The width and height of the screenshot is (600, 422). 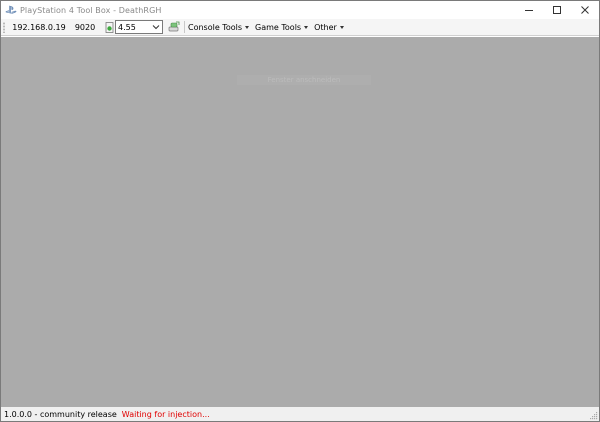 What do you see at coordinates (325, 27) in the screenshot?
I see `menu-other-label: Other` at bounding box center [325, 27].